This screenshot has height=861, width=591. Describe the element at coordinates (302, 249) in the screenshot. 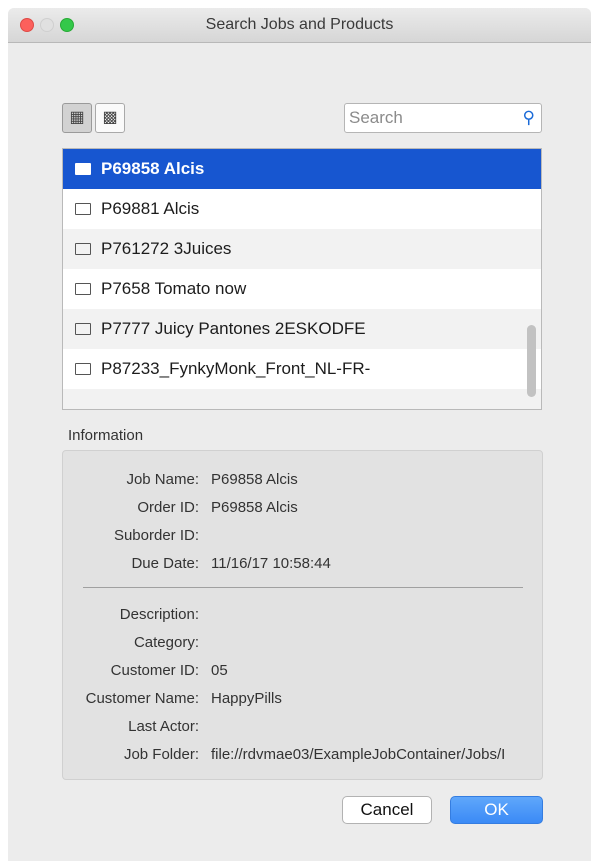

I see `list-item: P761272 3Juices` at that location.